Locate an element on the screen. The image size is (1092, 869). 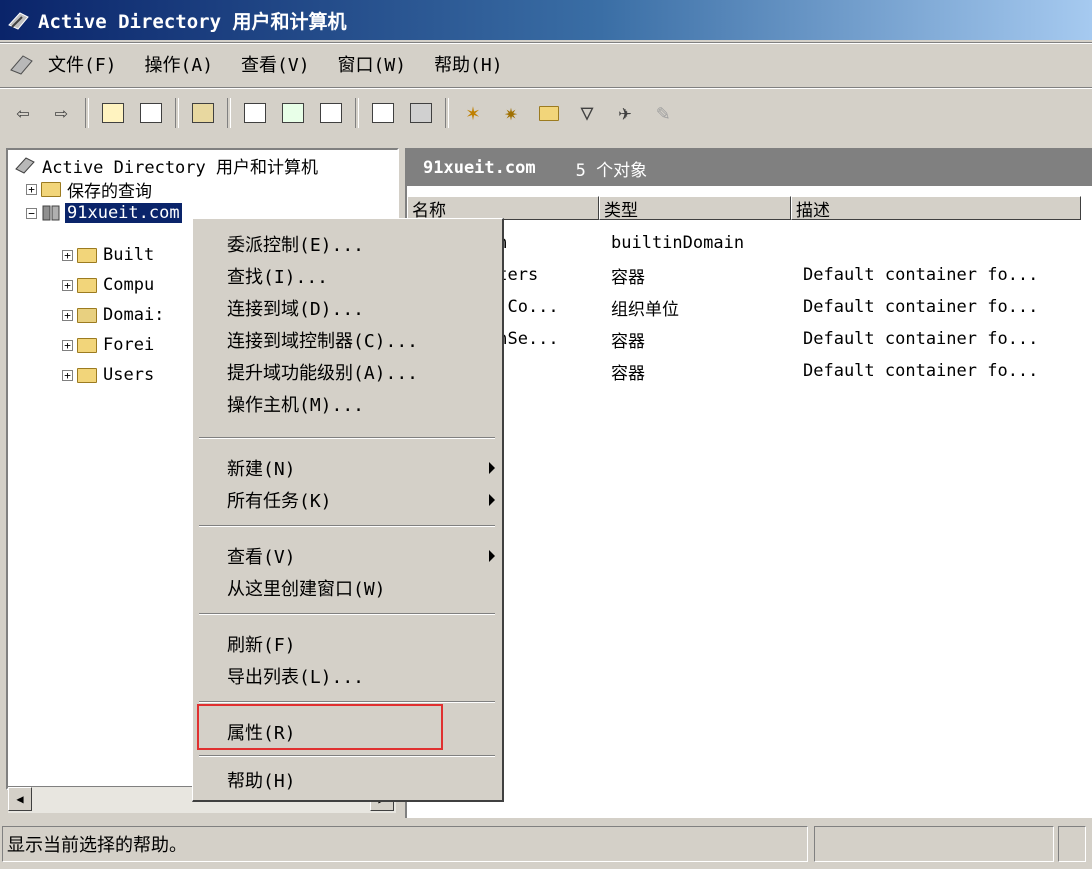
menu-help: 帮助(H) is located at coordinates (468, 64).